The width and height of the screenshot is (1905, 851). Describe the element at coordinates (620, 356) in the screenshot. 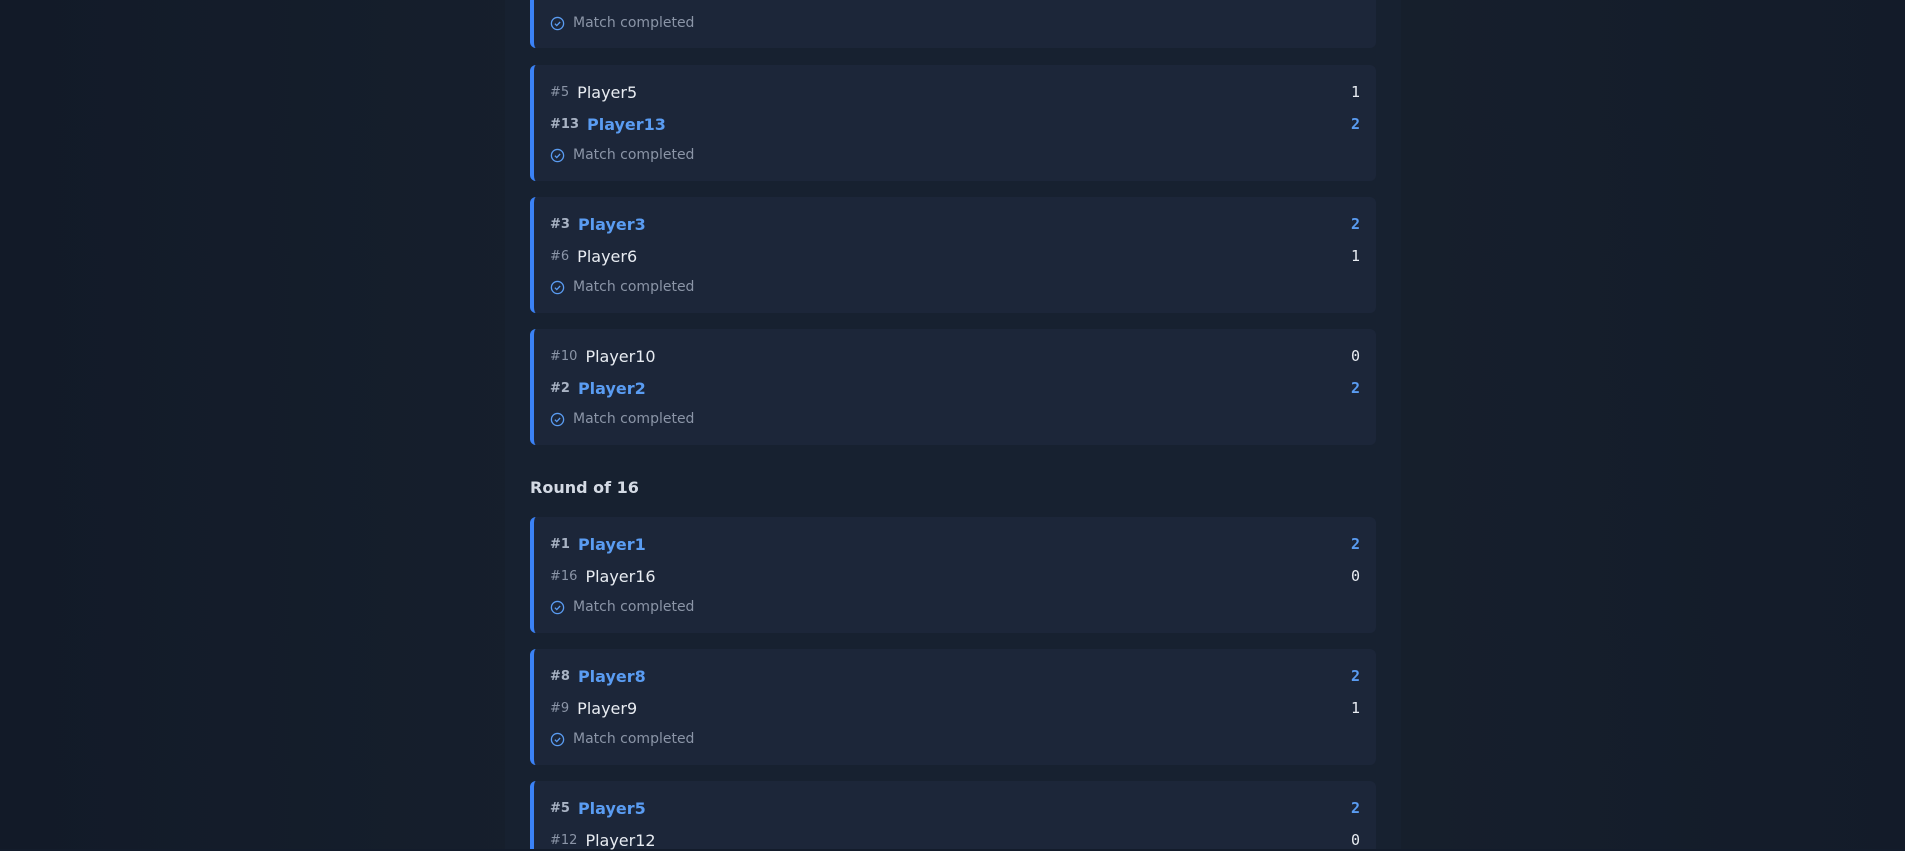

I see `player-name: Player10` at that location.